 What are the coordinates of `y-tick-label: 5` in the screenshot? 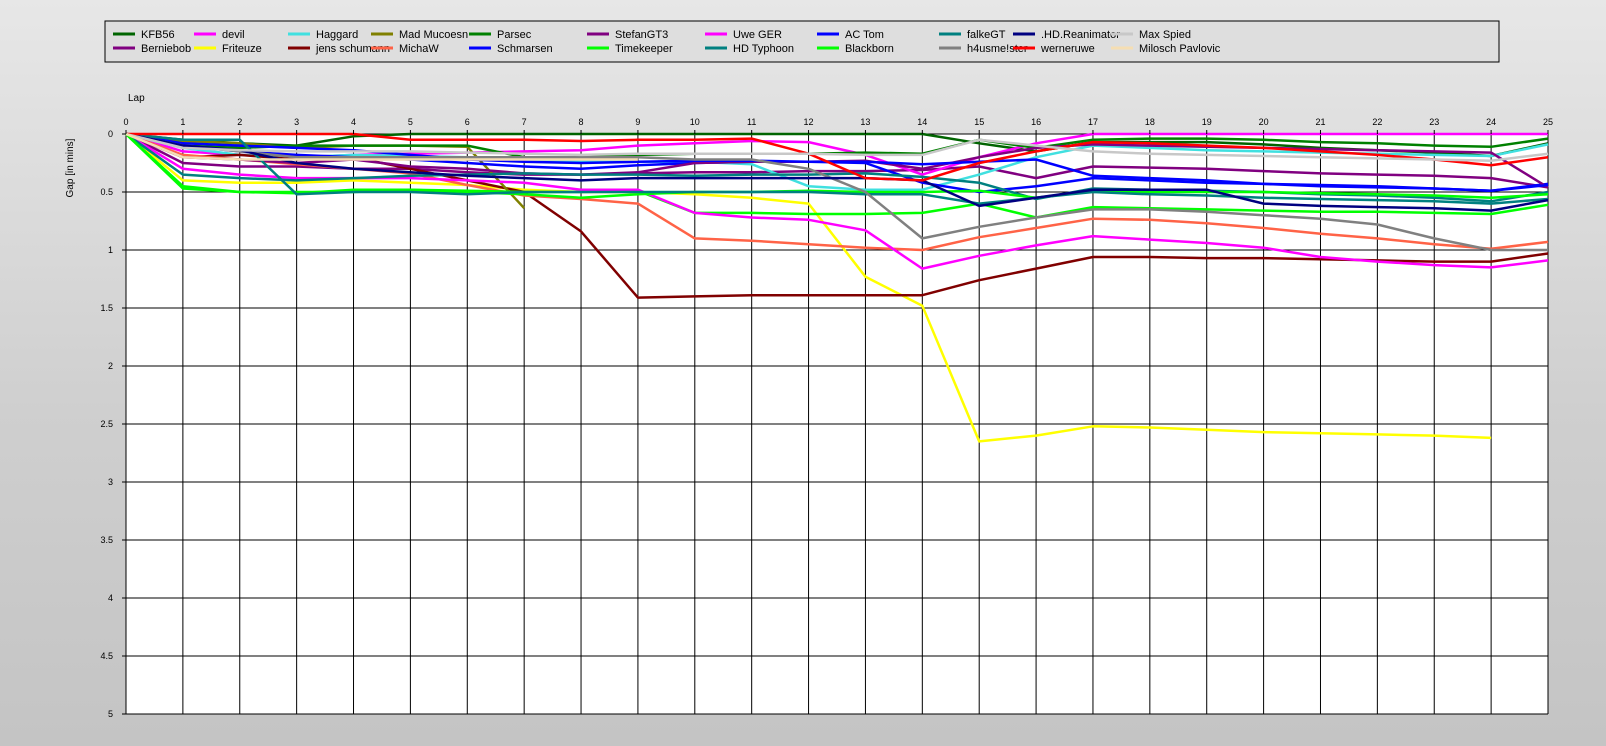 It's located at (110, 714).